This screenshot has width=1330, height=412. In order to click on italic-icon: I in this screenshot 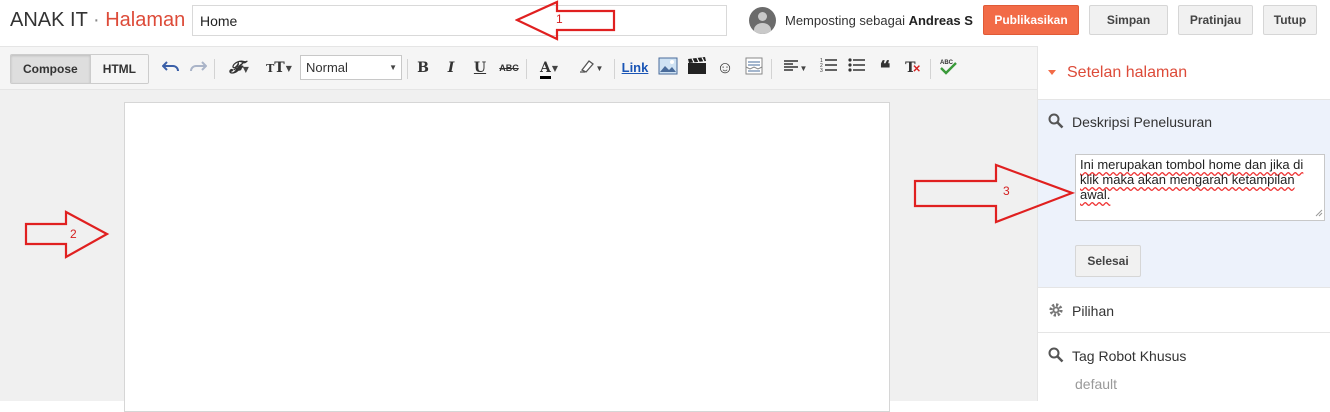, I will do `click(451, 68)`.